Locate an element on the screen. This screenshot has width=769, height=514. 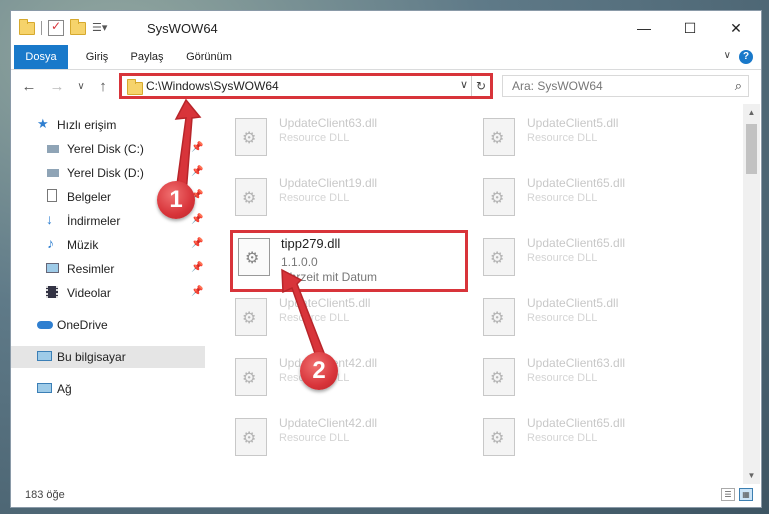
properties-check-icon: ✓ is located at coordinates (56, 27).